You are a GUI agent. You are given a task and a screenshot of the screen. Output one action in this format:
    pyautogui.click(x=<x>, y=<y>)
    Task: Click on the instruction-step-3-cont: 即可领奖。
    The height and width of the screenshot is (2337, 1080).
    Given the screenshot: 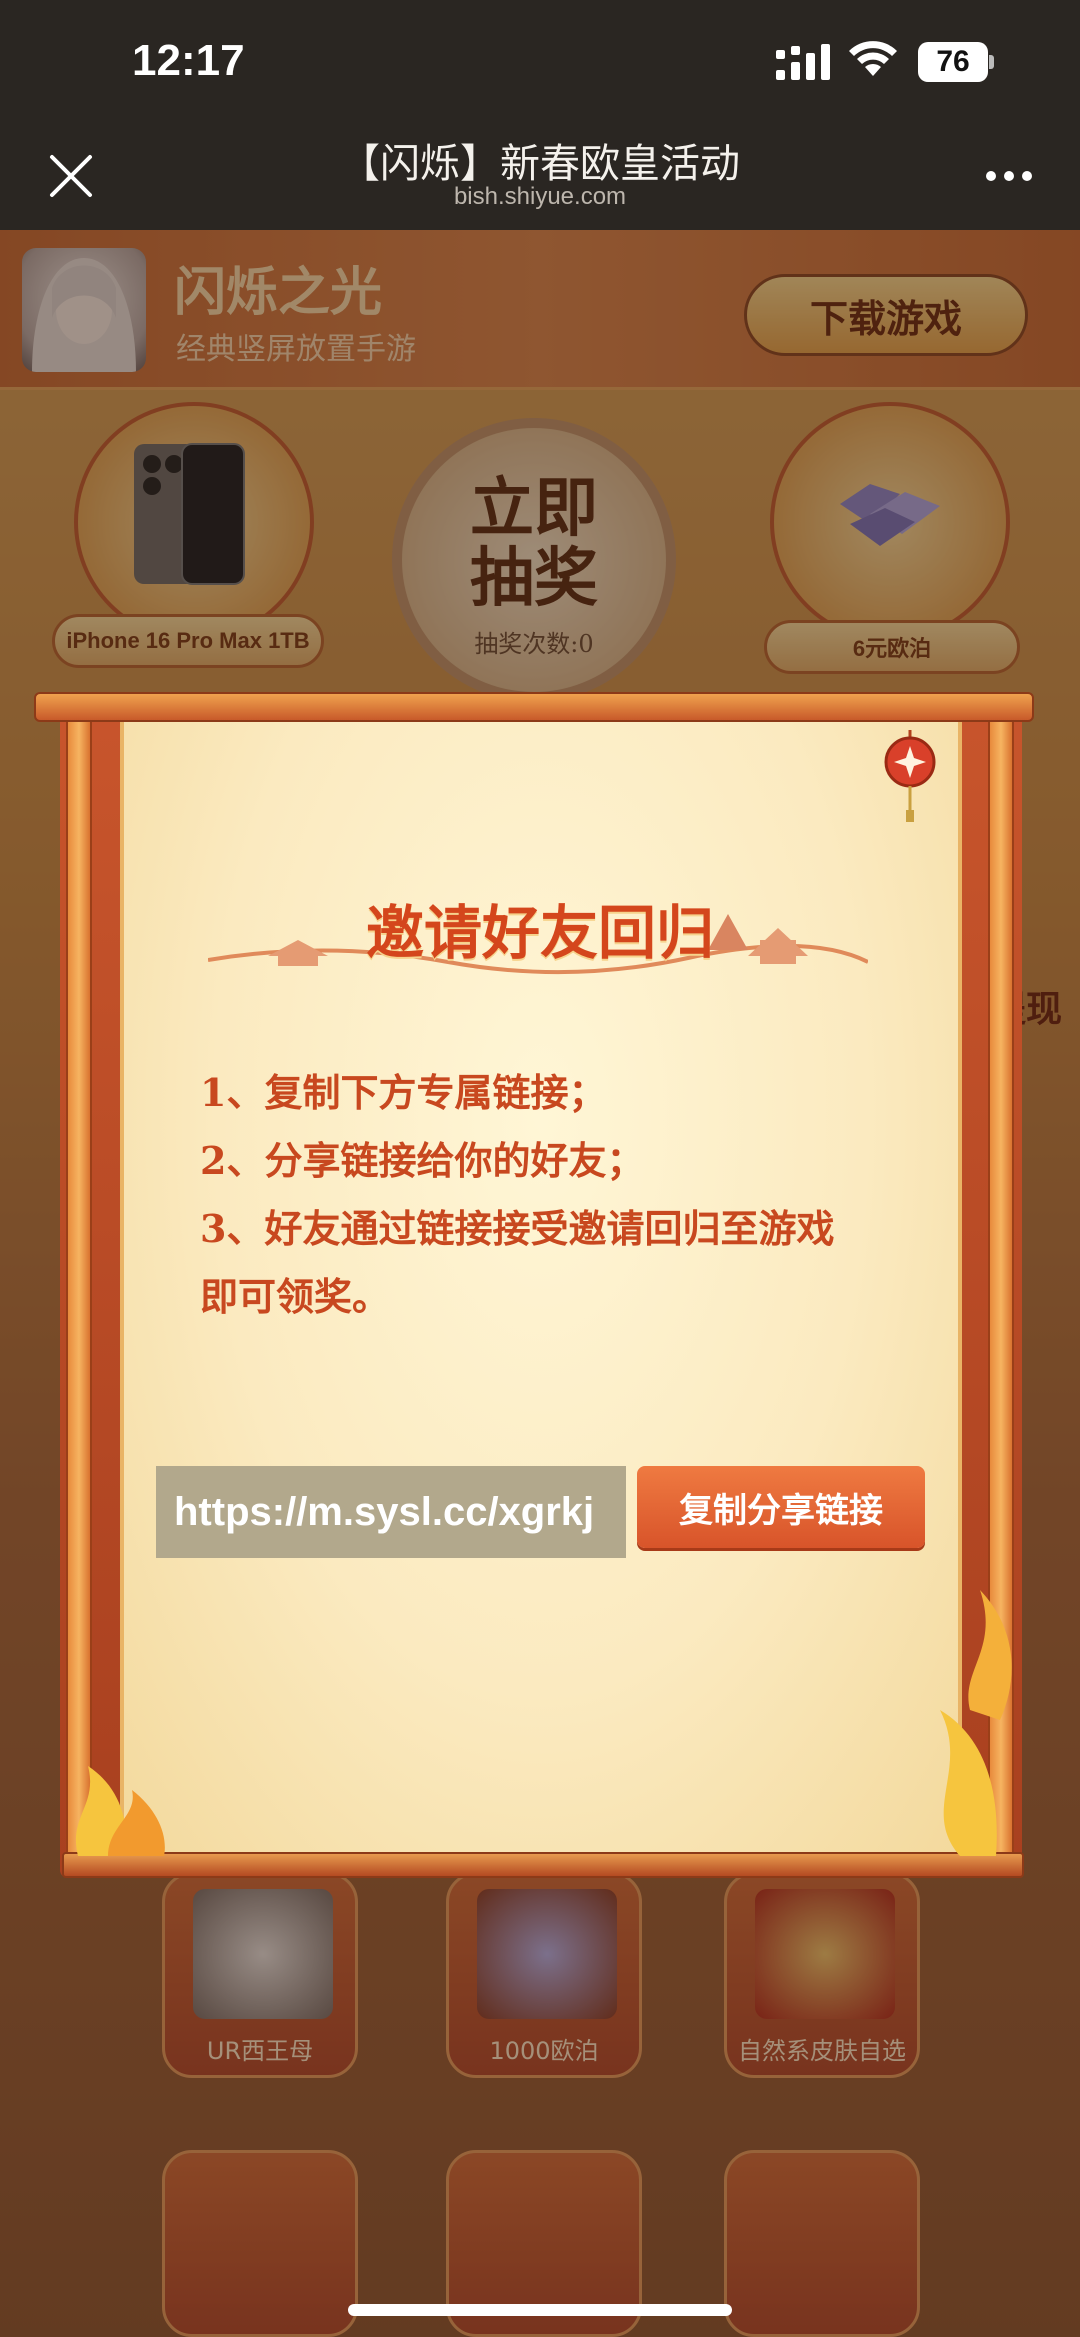 What is the action you would take?
    pyautogui.click(x=295, y=1296)
    